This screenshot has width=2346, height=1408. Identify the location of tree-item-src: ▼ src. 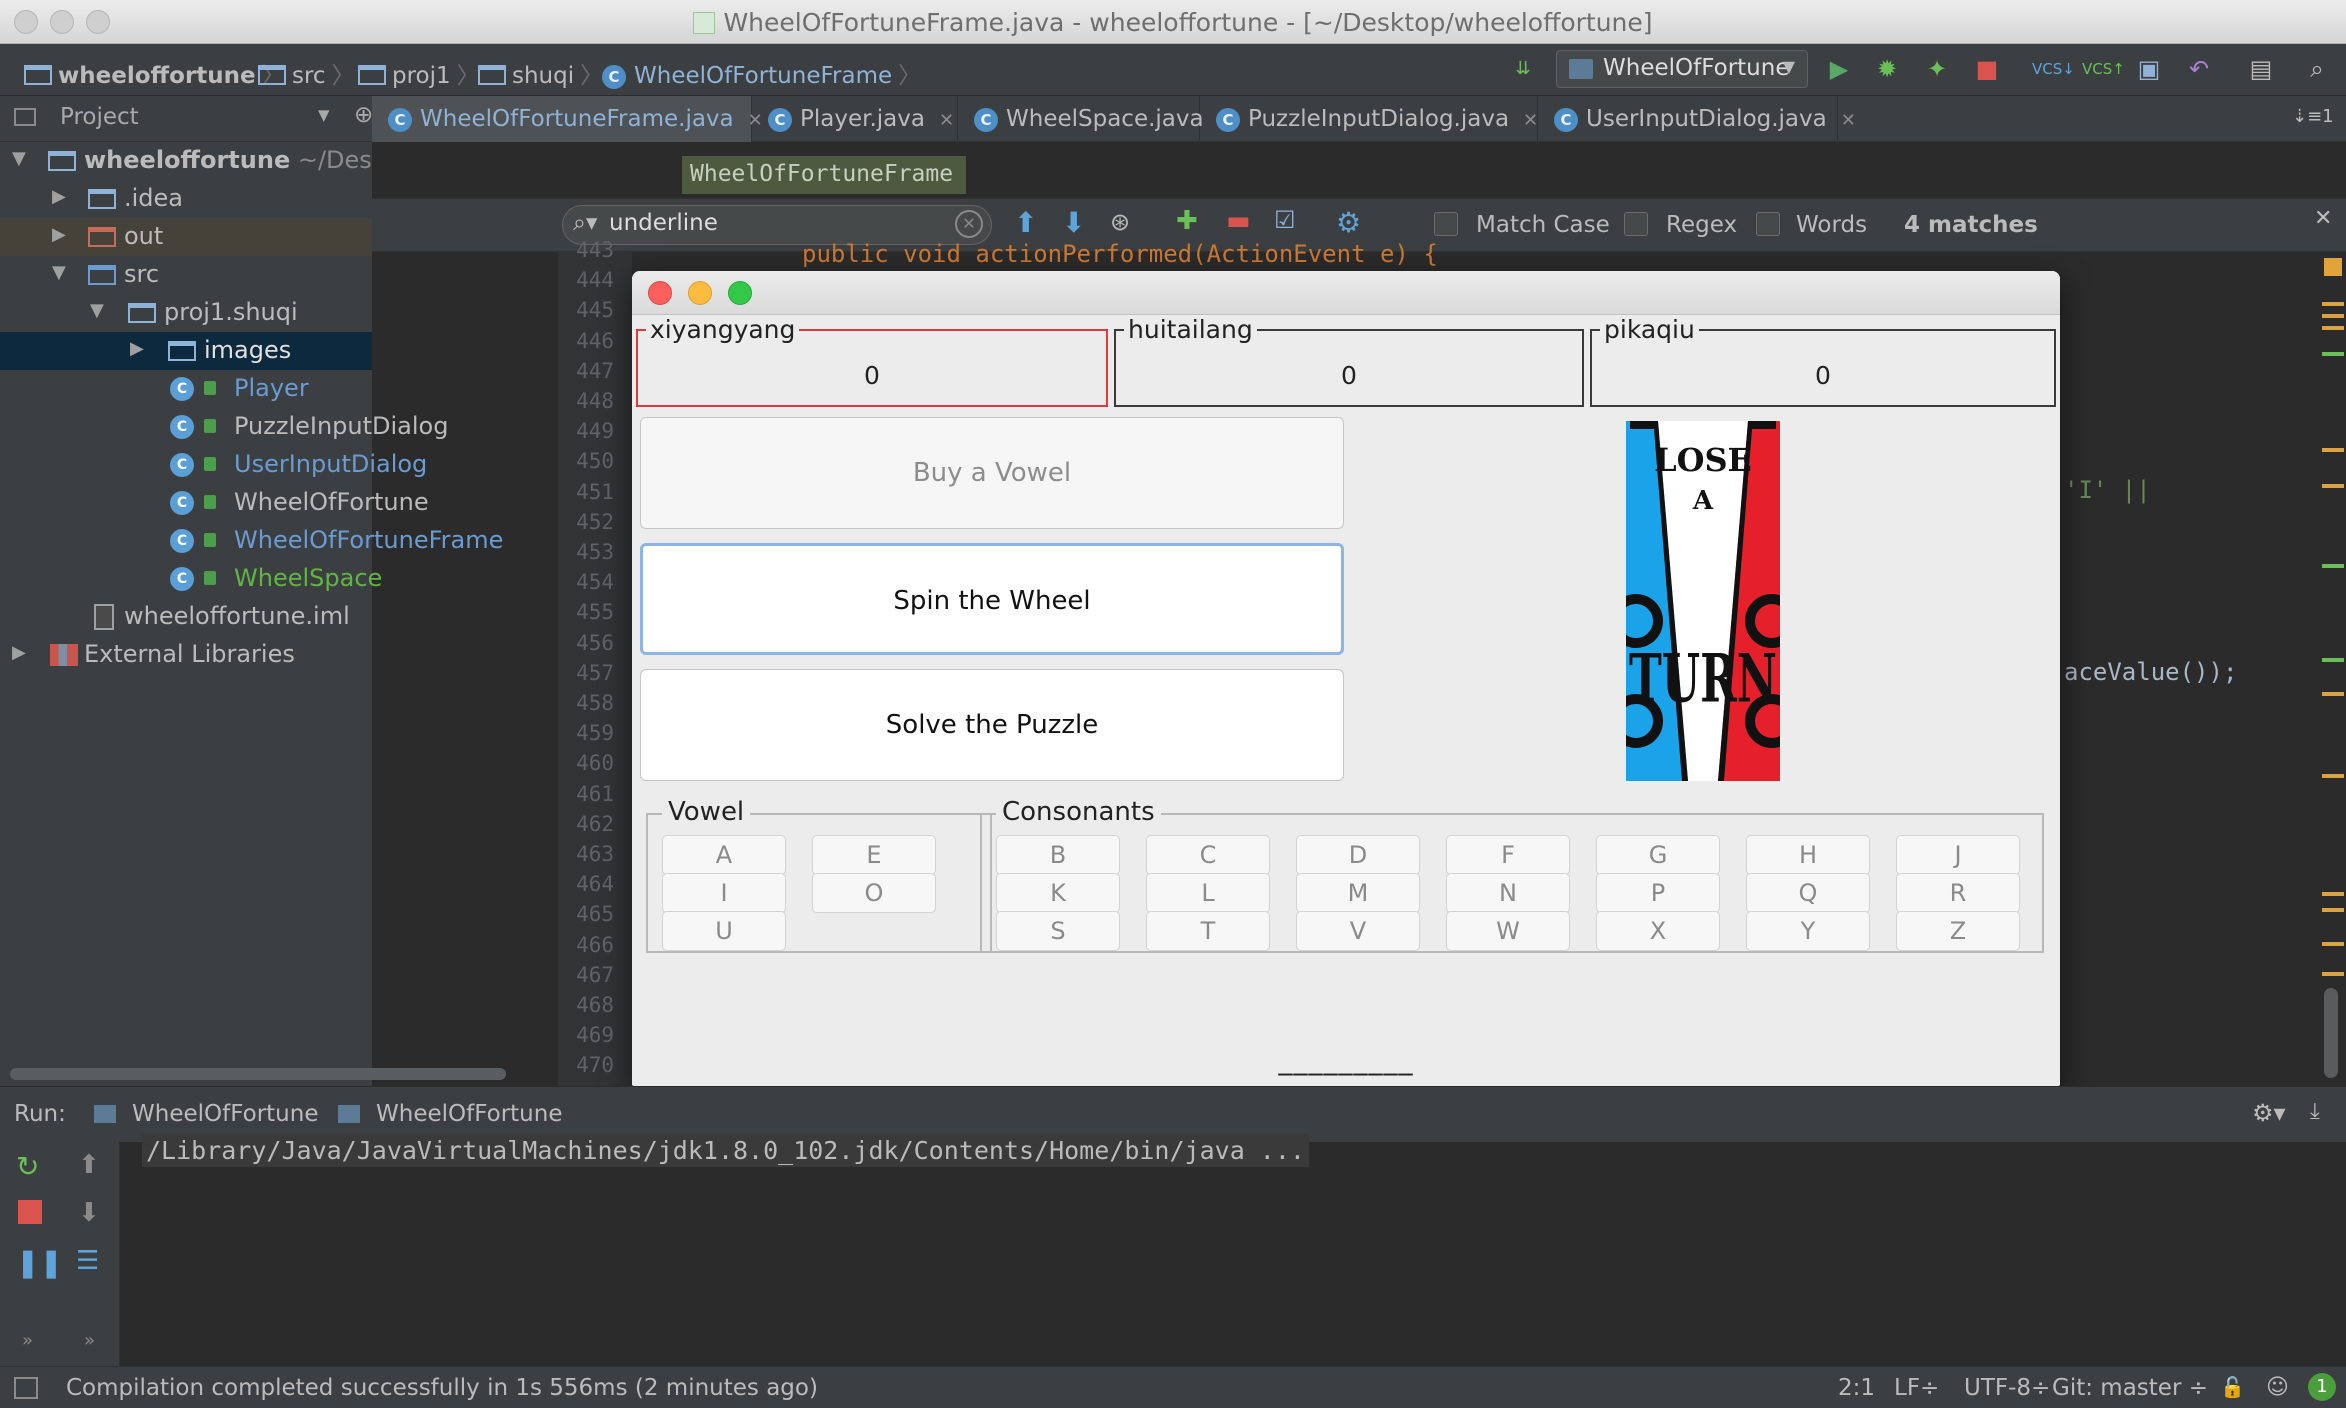
(186, 275).